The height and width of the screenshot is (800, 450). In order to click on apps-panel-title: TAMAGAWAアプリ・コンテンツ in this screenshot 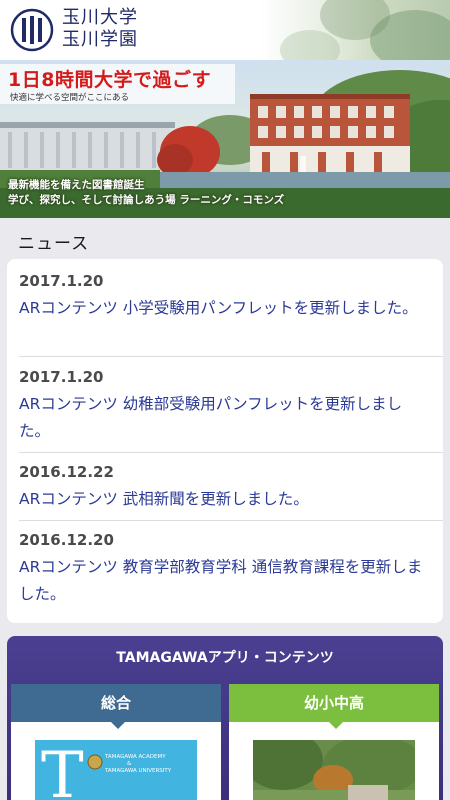, I will do `click(225, 658)`.